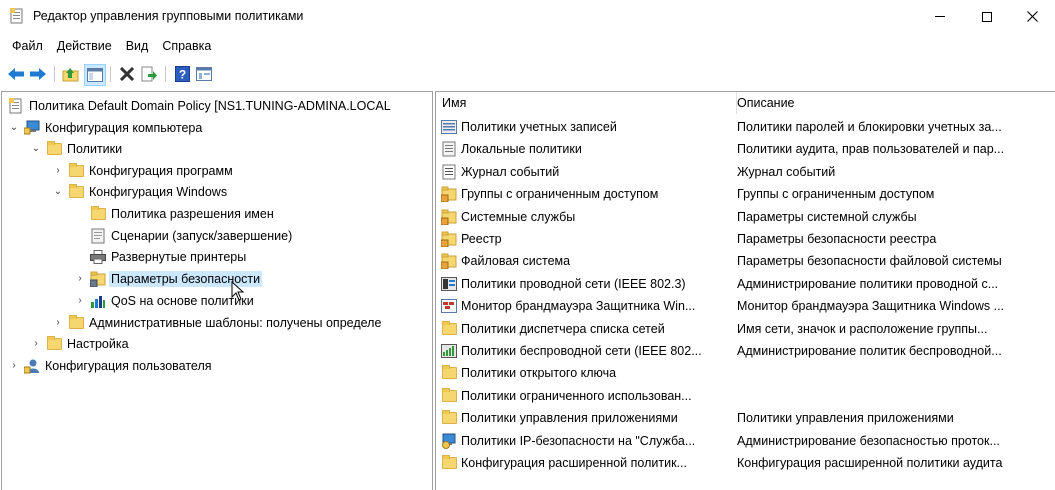  What do you see at coordinates (586, 103) in the screenshot?
I see `column-header-name: Имя` at bounding box center [586, 103].